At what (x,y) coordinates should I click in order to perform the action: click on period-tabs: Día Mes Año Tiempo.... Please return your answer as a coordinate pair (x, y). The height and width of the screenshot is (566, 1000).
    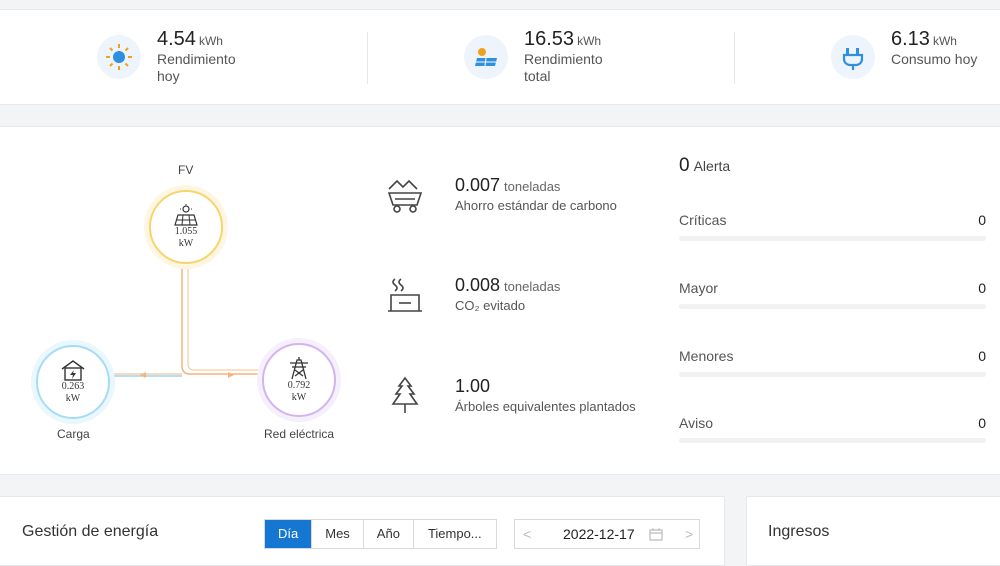
    Looking at the image, I should click on (380, 534).